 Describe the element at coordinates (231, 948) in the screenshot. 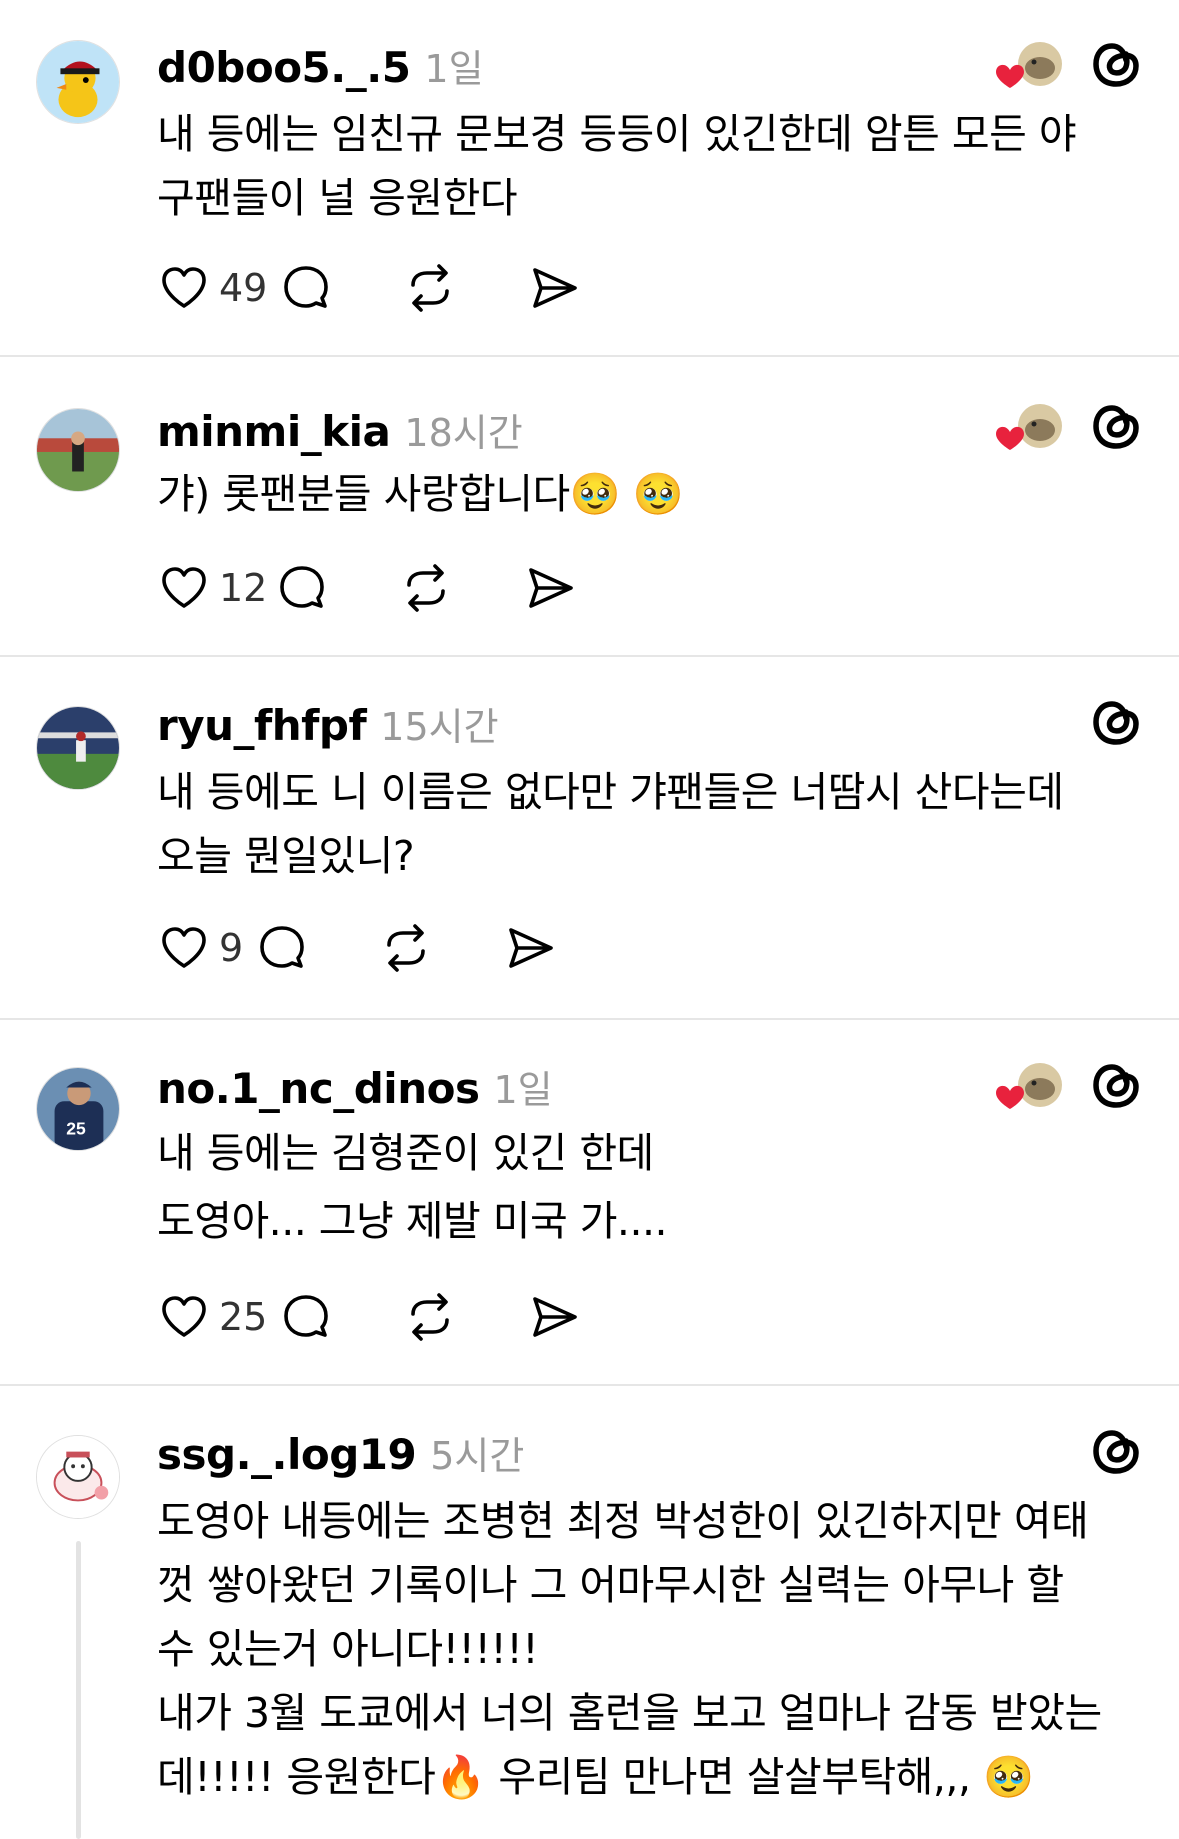

I see `like-count: 9` at that location.